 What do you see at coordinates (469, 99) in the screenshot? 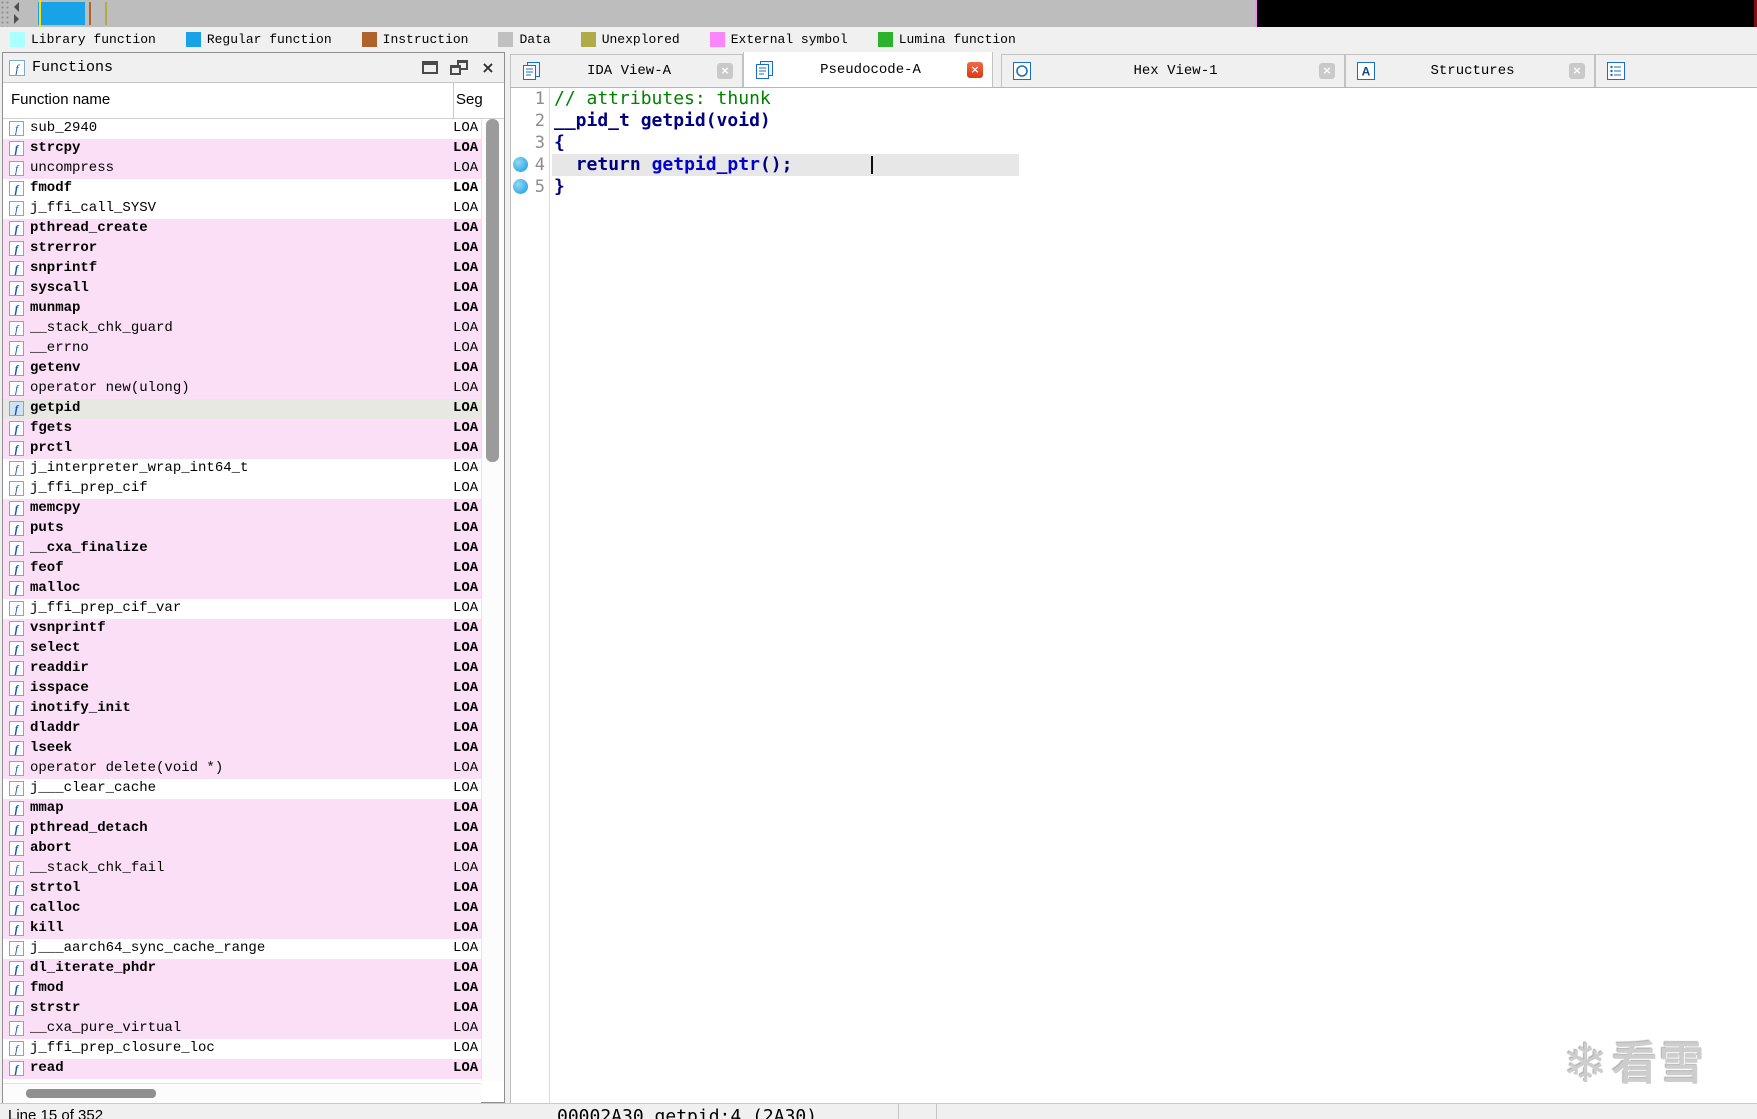
I see `column-header-segment: Seg` at bounding box center [469, 99].